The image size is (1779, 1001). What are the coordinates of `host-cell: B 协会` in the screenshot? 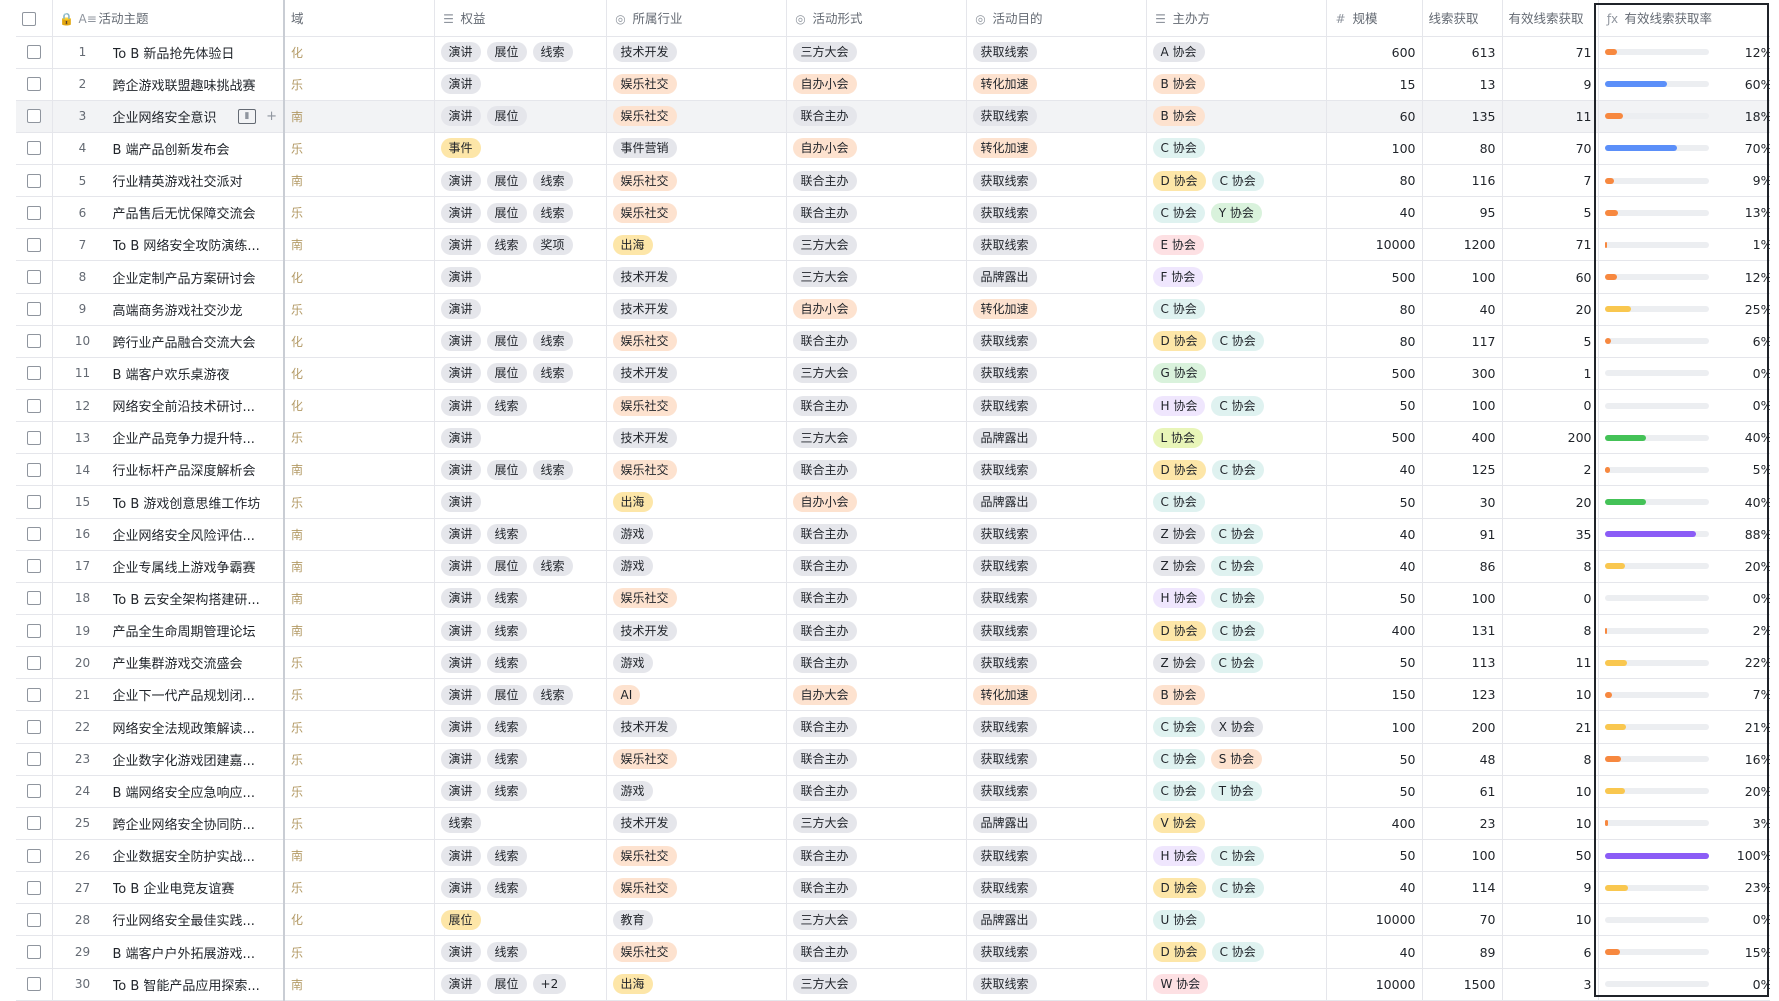 It's located at (1236, 84).